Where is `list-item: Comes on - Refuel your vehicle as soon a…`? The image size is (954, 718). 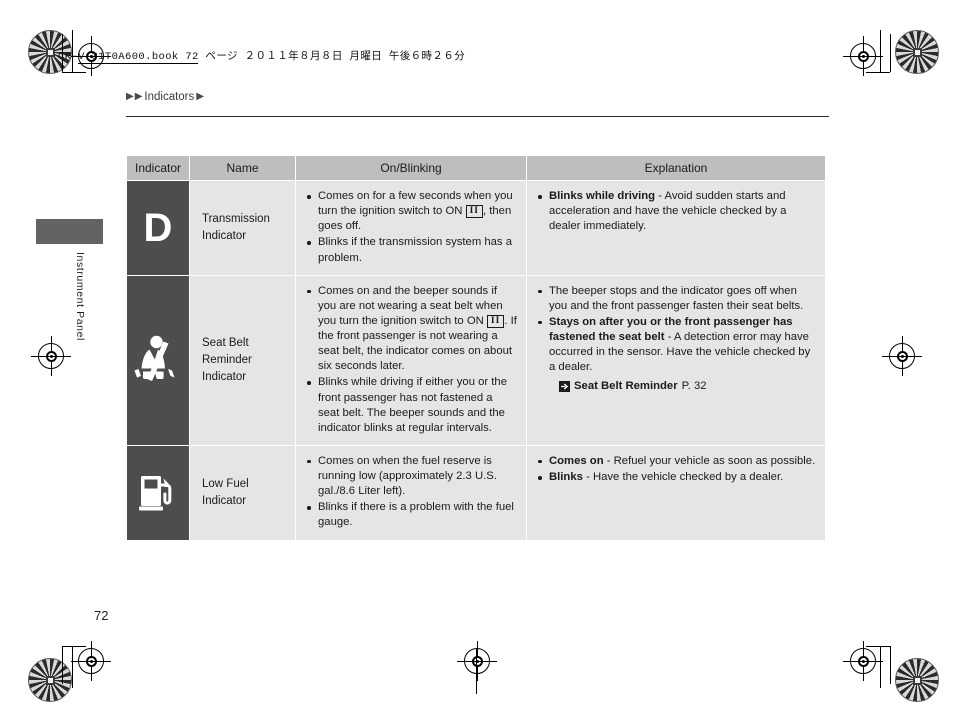
list-item: Comes on - Refuel your vehicle as soon a… is located at coordinates (676, 461).